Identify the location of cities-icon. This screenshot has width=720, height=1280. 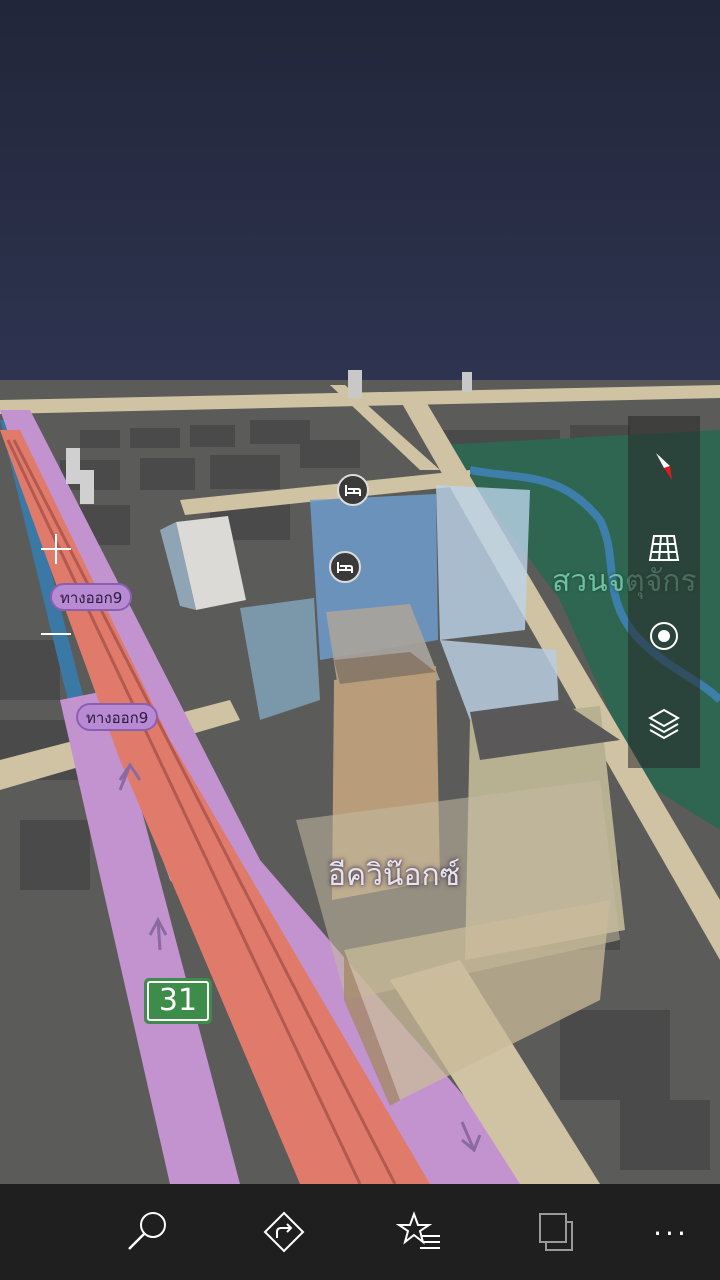
(556, 1232).